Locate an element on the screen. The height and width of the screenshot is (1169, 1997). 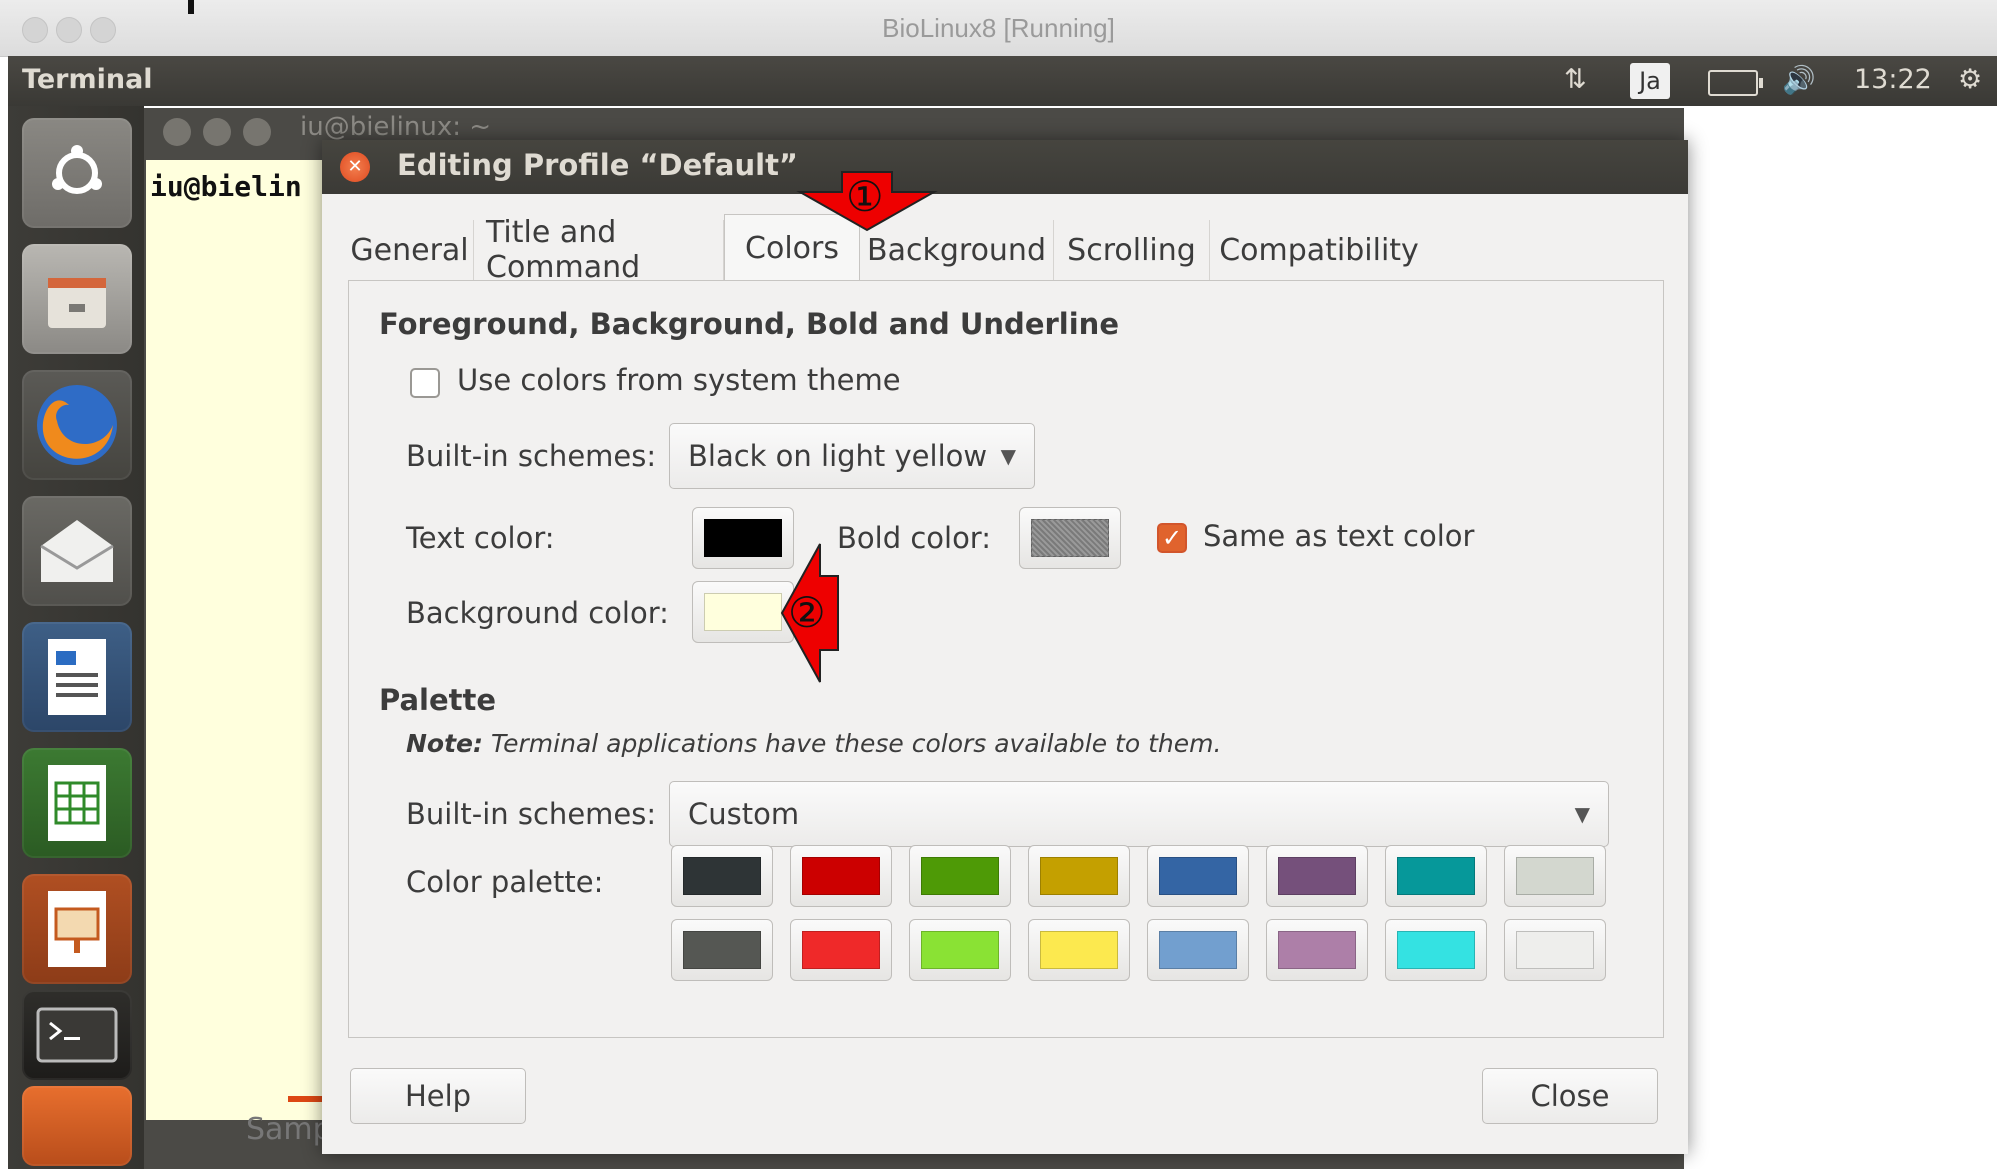
terminal-icon is located at coordinates (77, 1035).